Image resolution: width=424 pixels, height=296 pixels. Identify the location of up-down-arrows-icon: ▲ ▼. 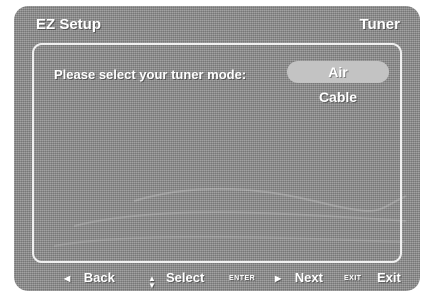
(152, 282).